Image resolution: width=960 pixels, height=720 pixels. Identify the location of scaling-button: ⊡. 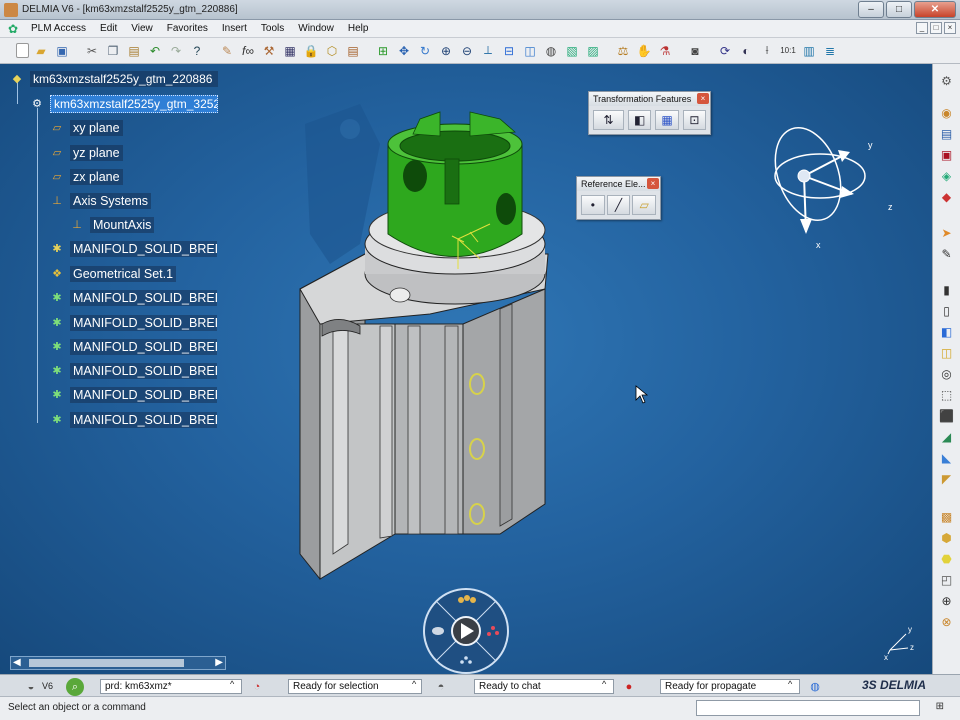
(694, 120).